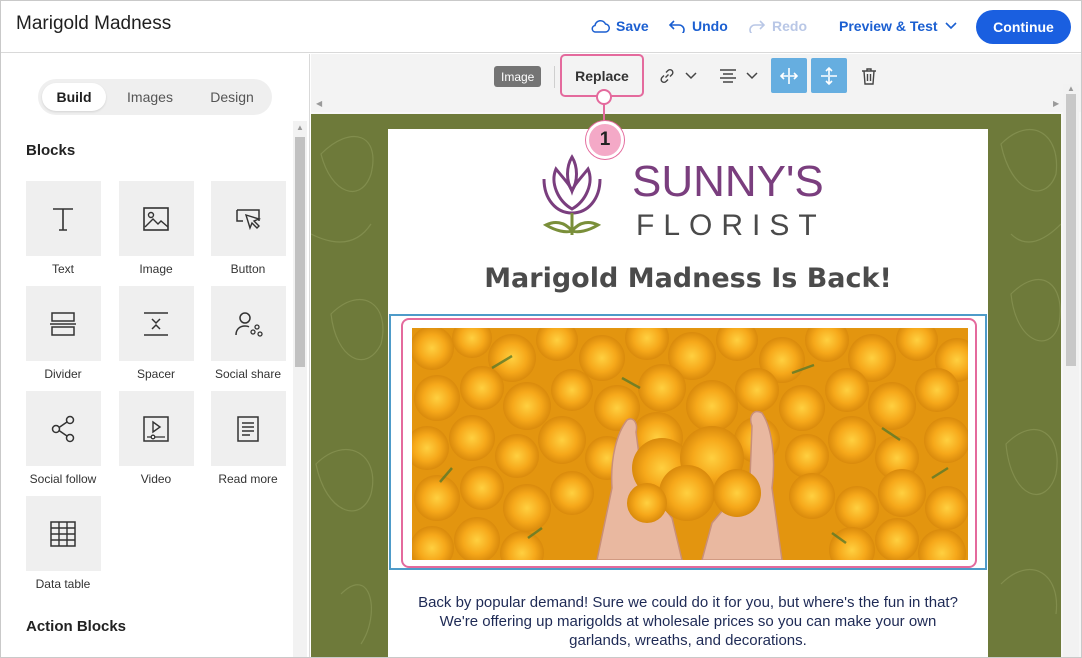  I want to click on redo-icon, so click(757, 26).